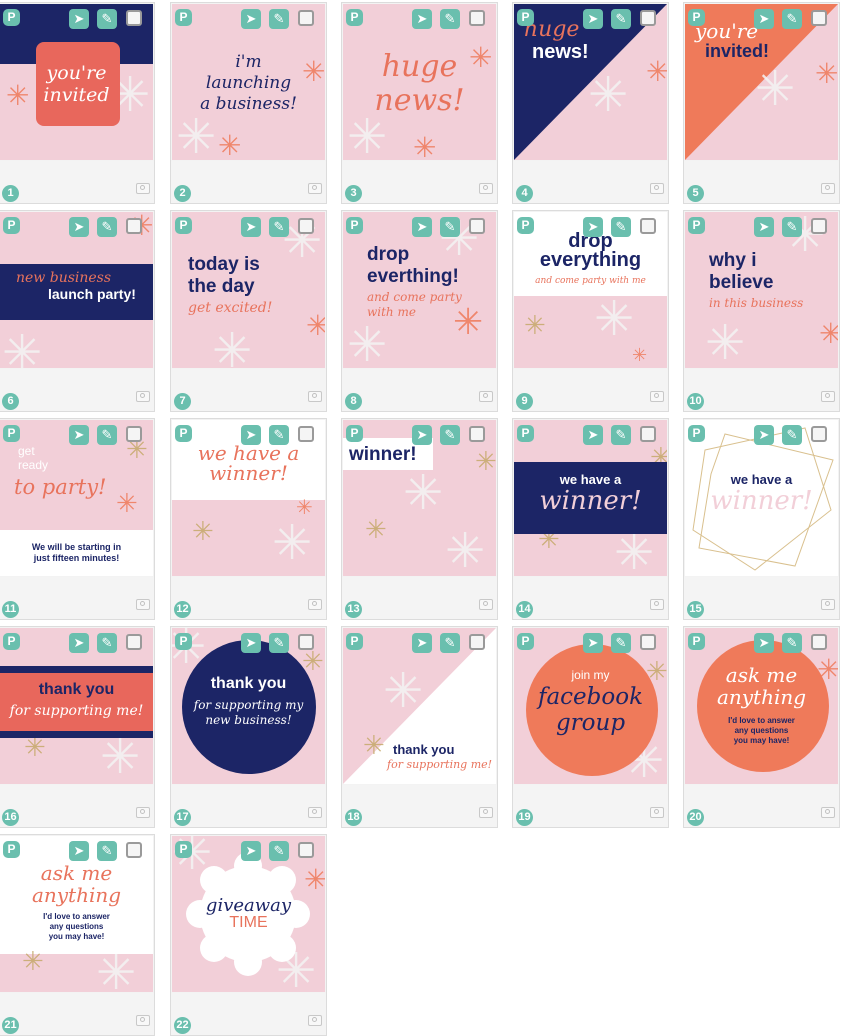  What do you see at coordinates (761, 519) in the screenshot?
I see `template-card: we have a winner! P ➤ ✎ 15` at bounding box center [761, 519].